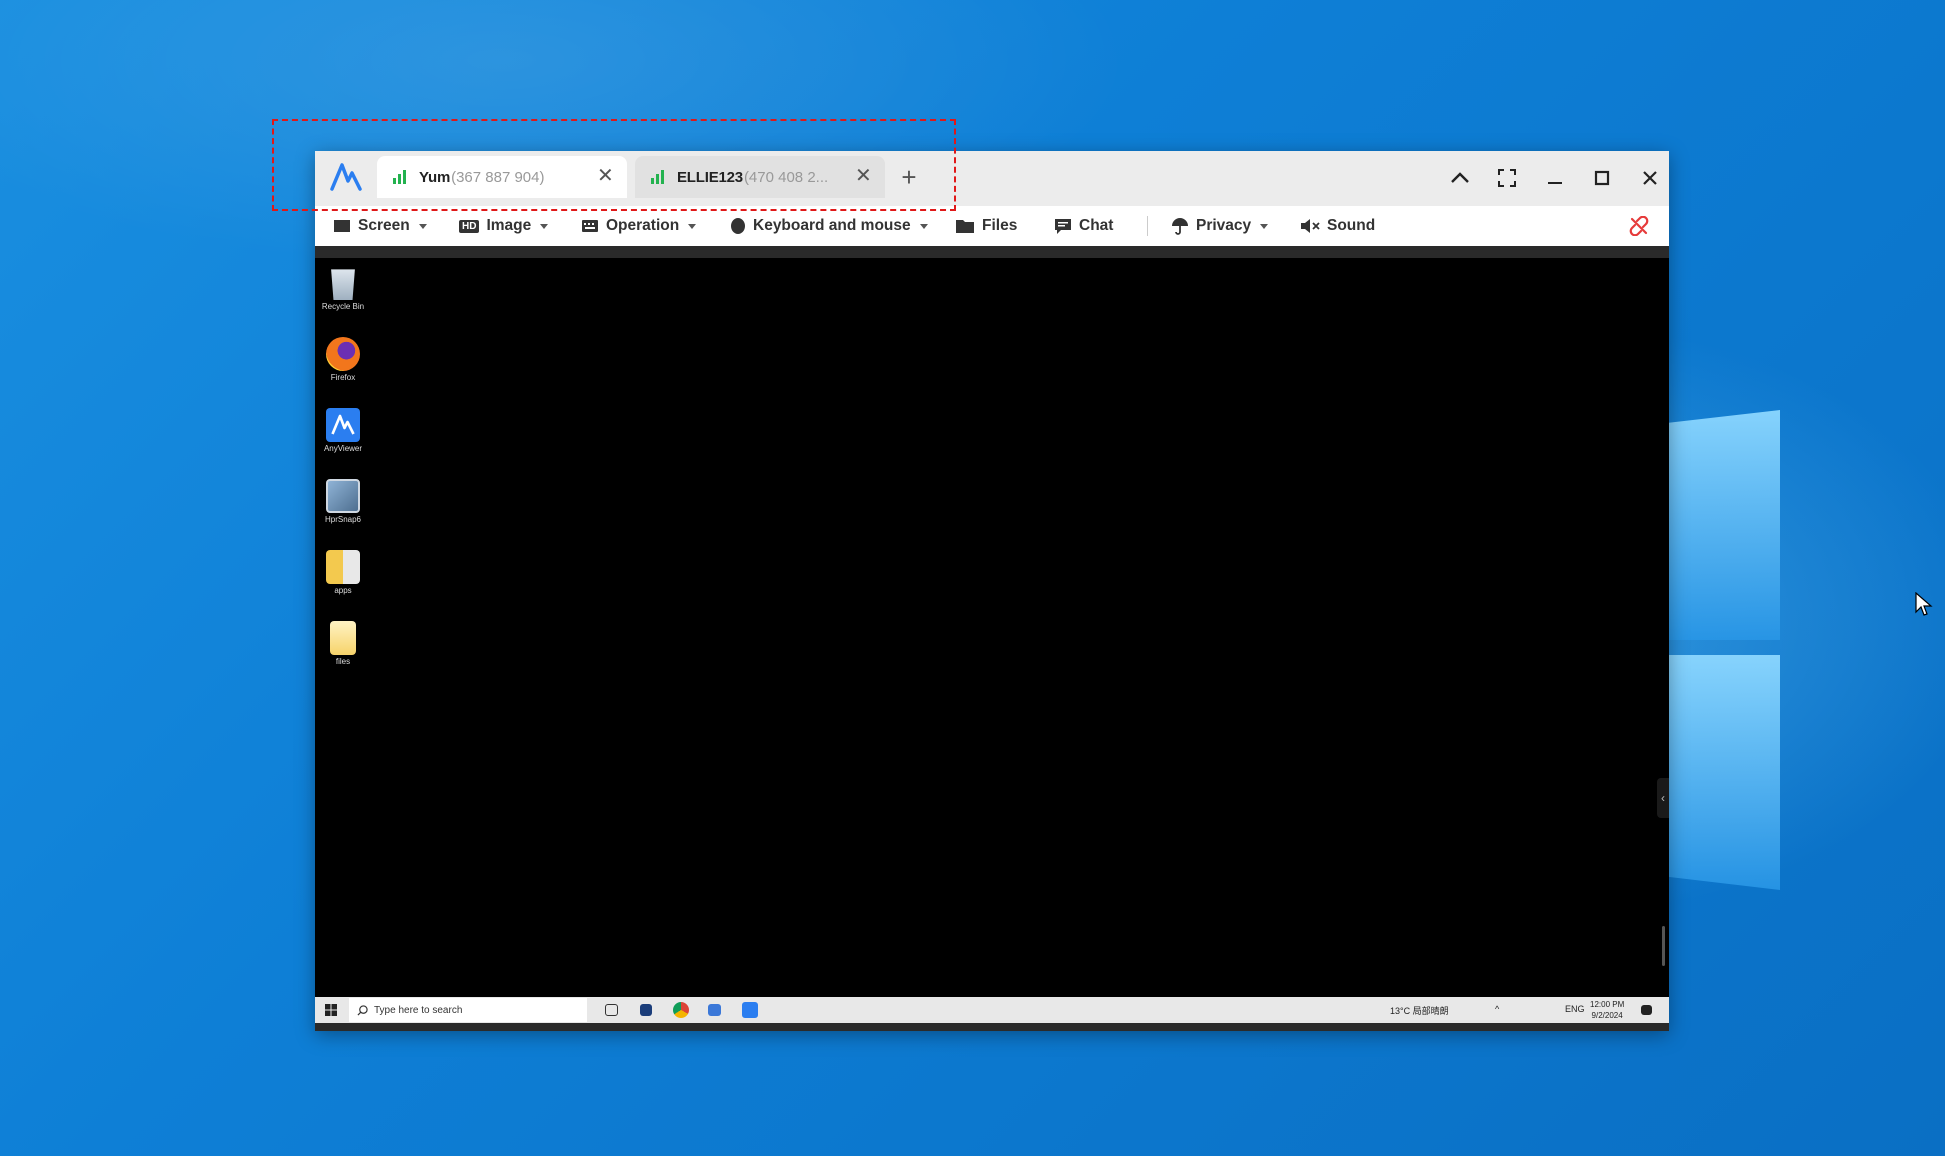 The height and width of the screenshot is (1156, 1945). Describe the element at coordinates (992, 1027) in the screenshot. I see `remote-screen-bottom-edge` at that location.